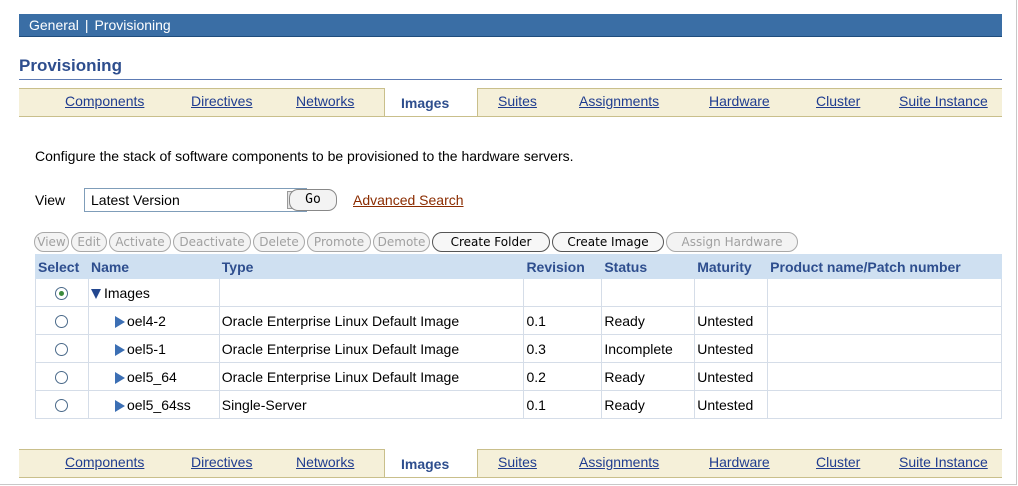  What do you see at coordinates (50, 200) in the screenshot?
I see `view-label: View` at bounding box center [50, 200].